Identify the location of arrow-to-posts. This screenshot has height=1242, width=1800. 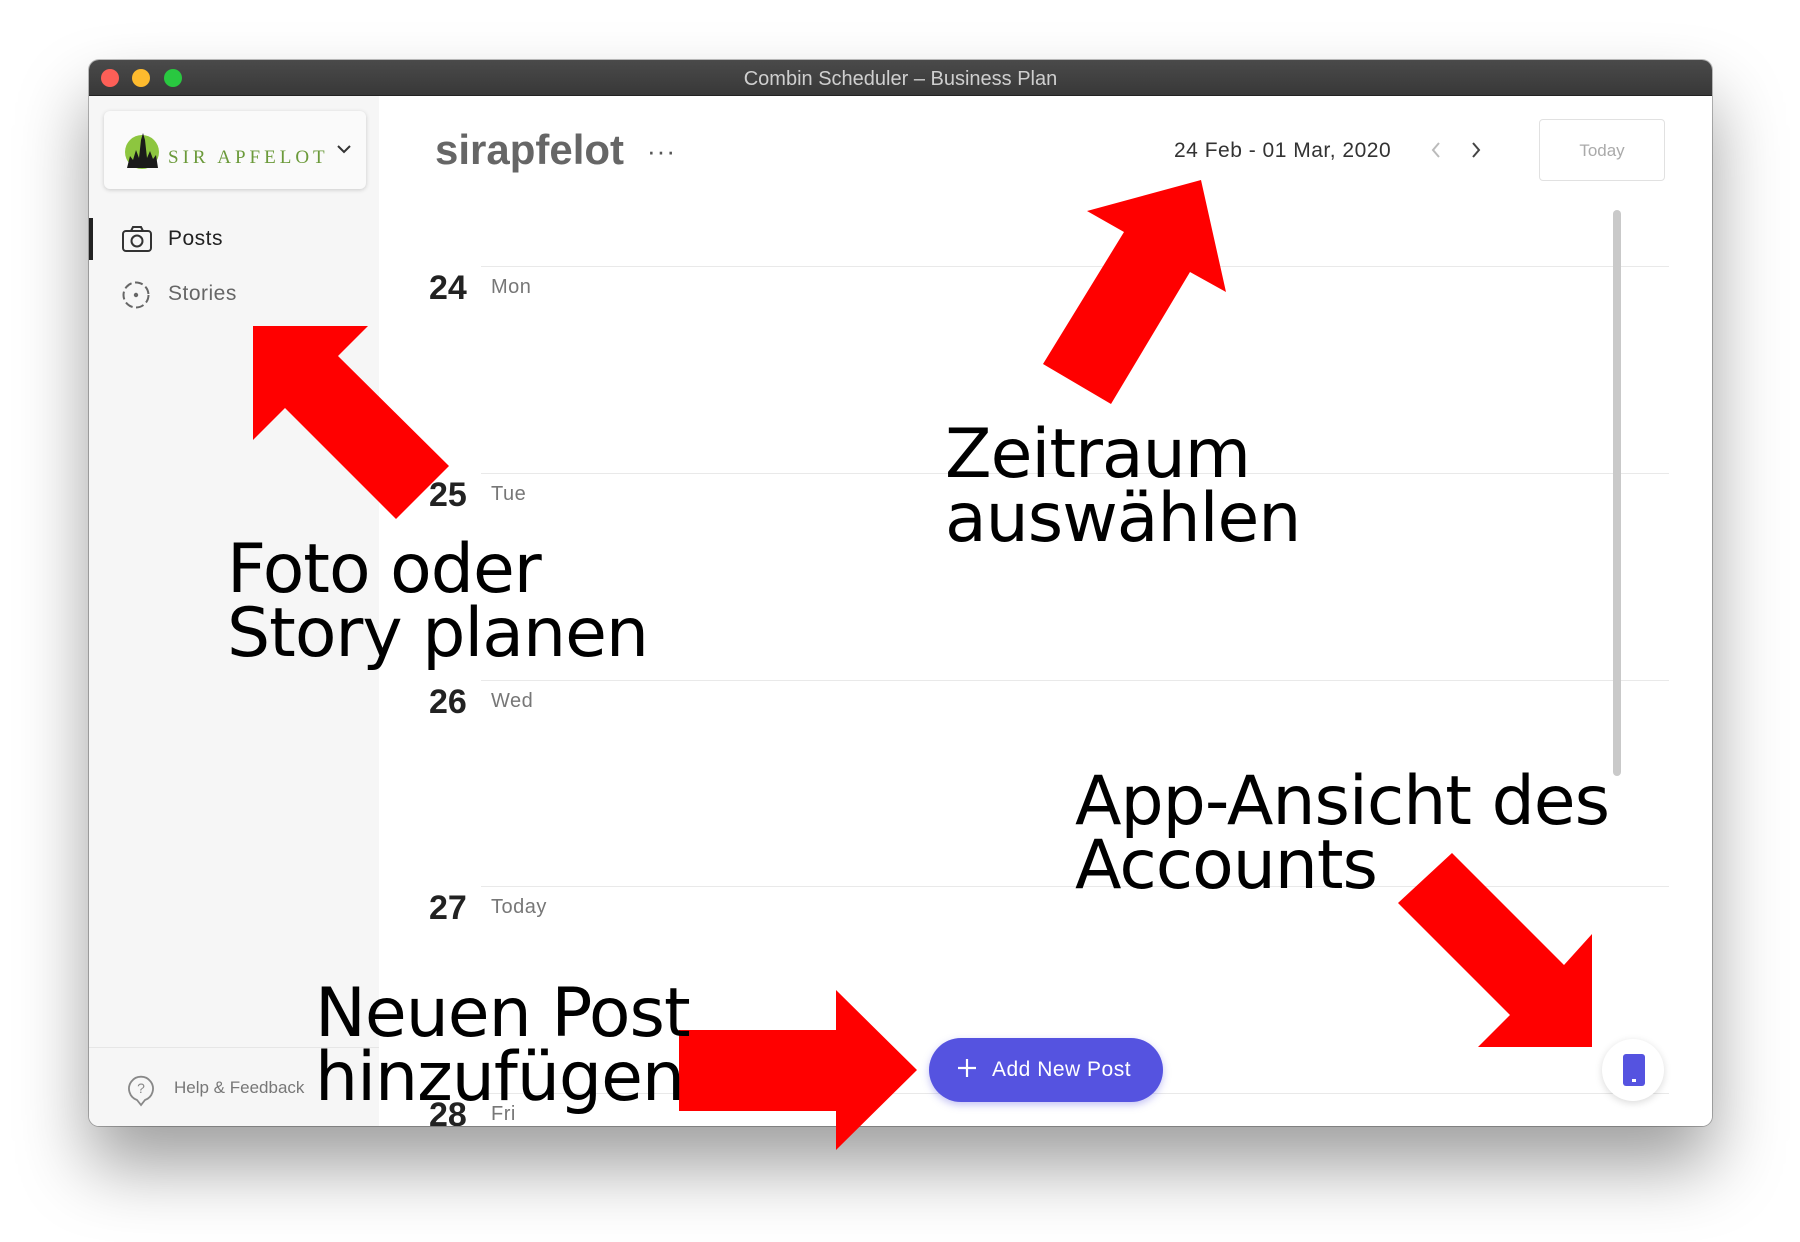
(351, 422).